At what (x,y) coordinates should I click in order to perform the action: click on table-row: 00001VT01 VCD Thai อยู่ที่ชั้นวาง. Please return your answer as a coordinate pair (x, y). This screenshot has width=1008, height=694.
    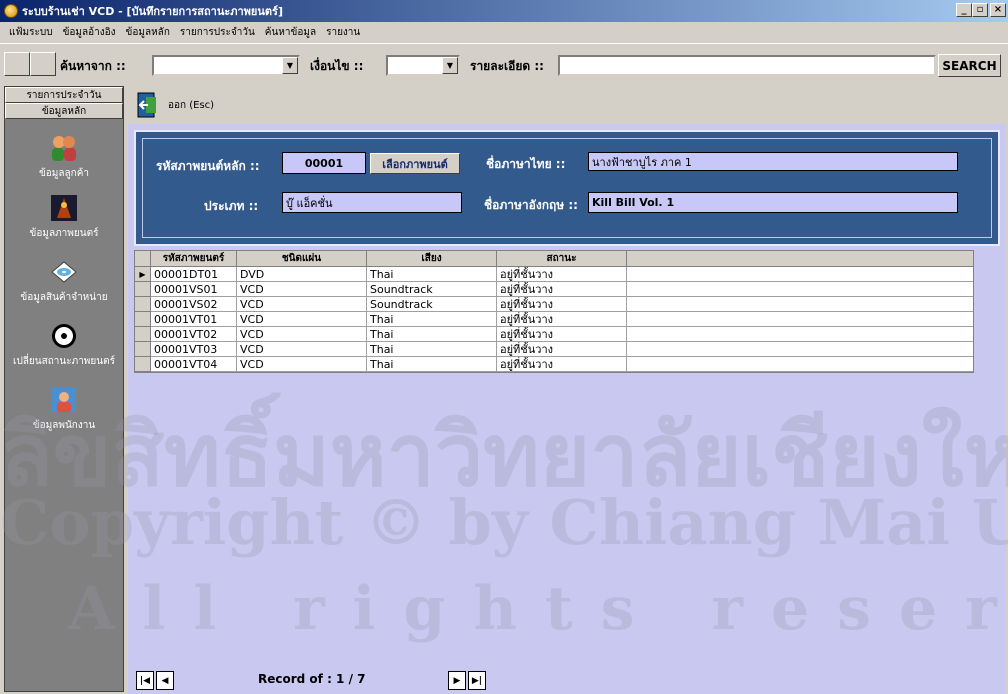
    Looking at the image, I should click on (554, 319).